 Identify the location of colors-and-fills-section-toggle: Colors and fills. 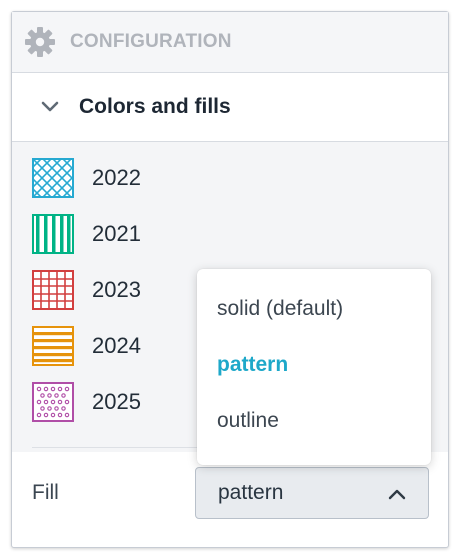
(230, 107).